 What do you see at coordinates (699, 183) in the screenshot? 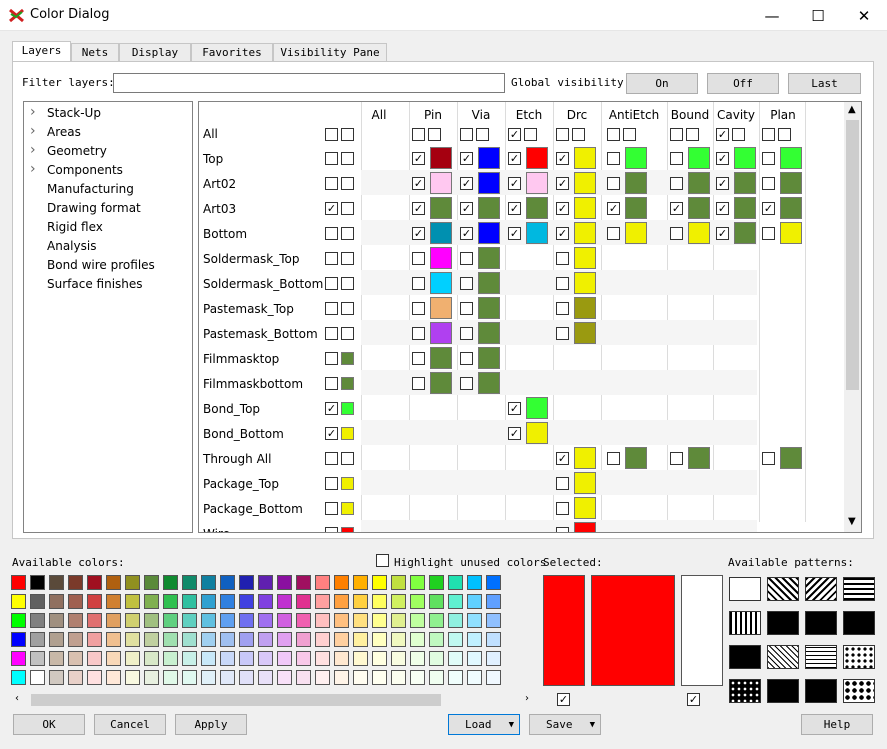
I see `bound-color-swatch` at bounding box center [699, 183].